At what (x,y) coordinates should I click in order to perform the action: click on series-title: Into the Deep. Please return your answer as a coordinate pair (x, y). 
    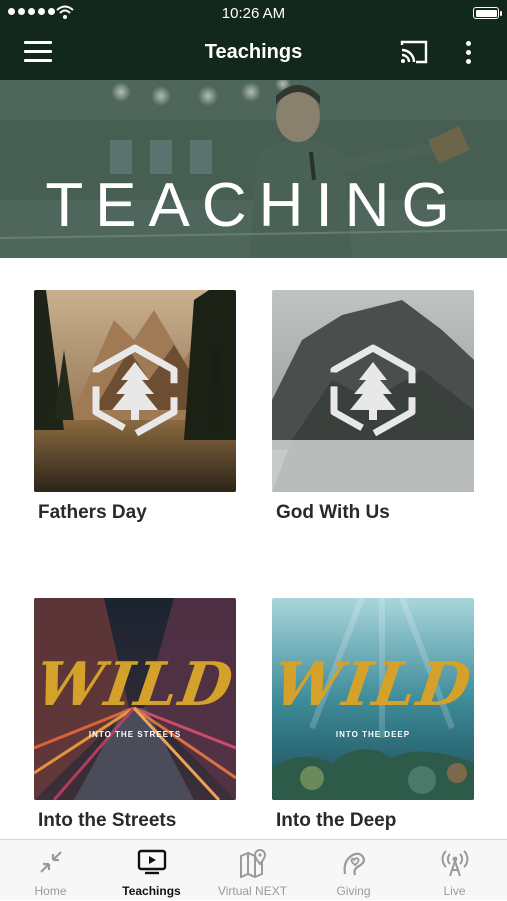
    Looking at the image, I should click on (336, 820).